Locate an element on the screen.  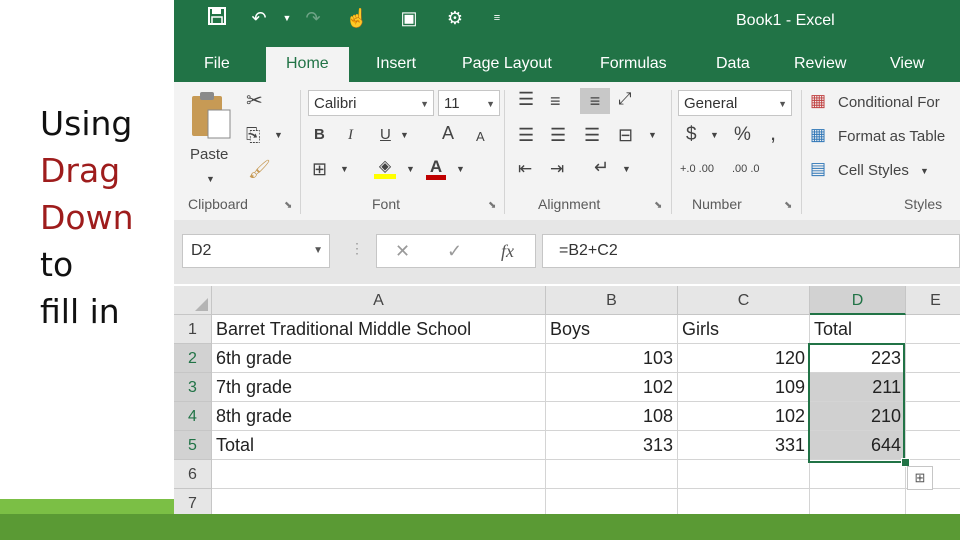
tab-formulas: Formulas is located at coordinates (633, 67).